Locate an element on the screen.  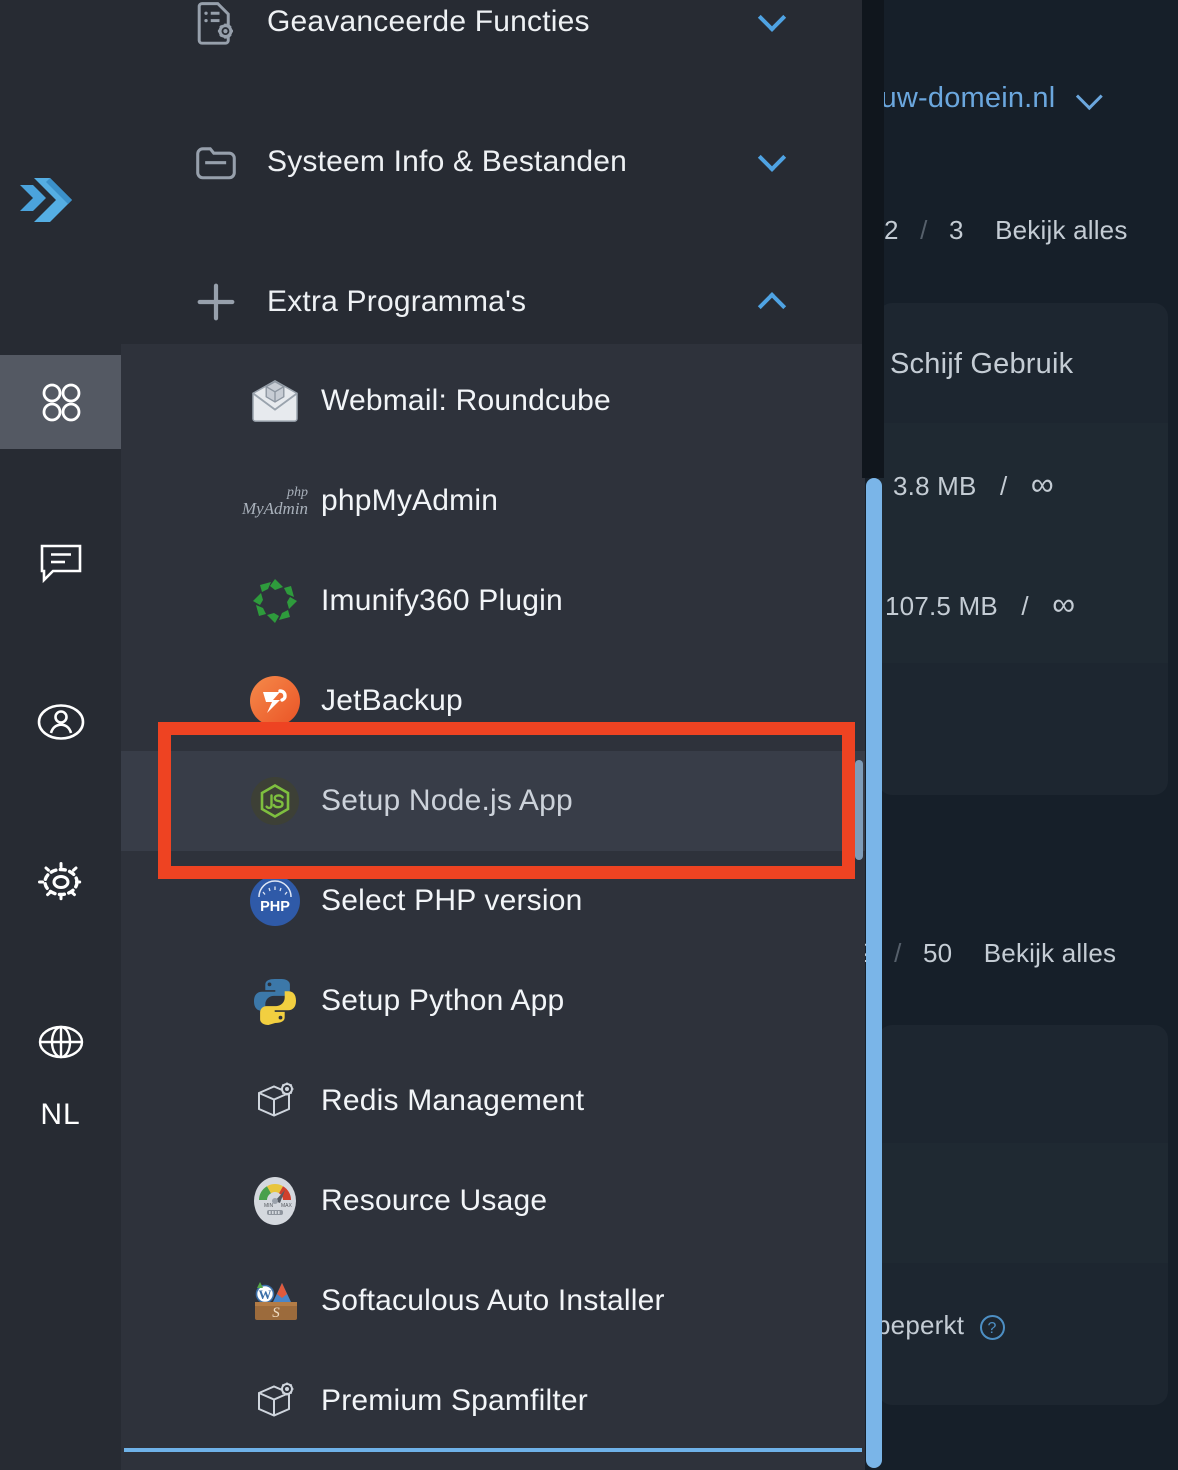
disk-used-2: 107.5 MB is located at coordinates (941, 606).